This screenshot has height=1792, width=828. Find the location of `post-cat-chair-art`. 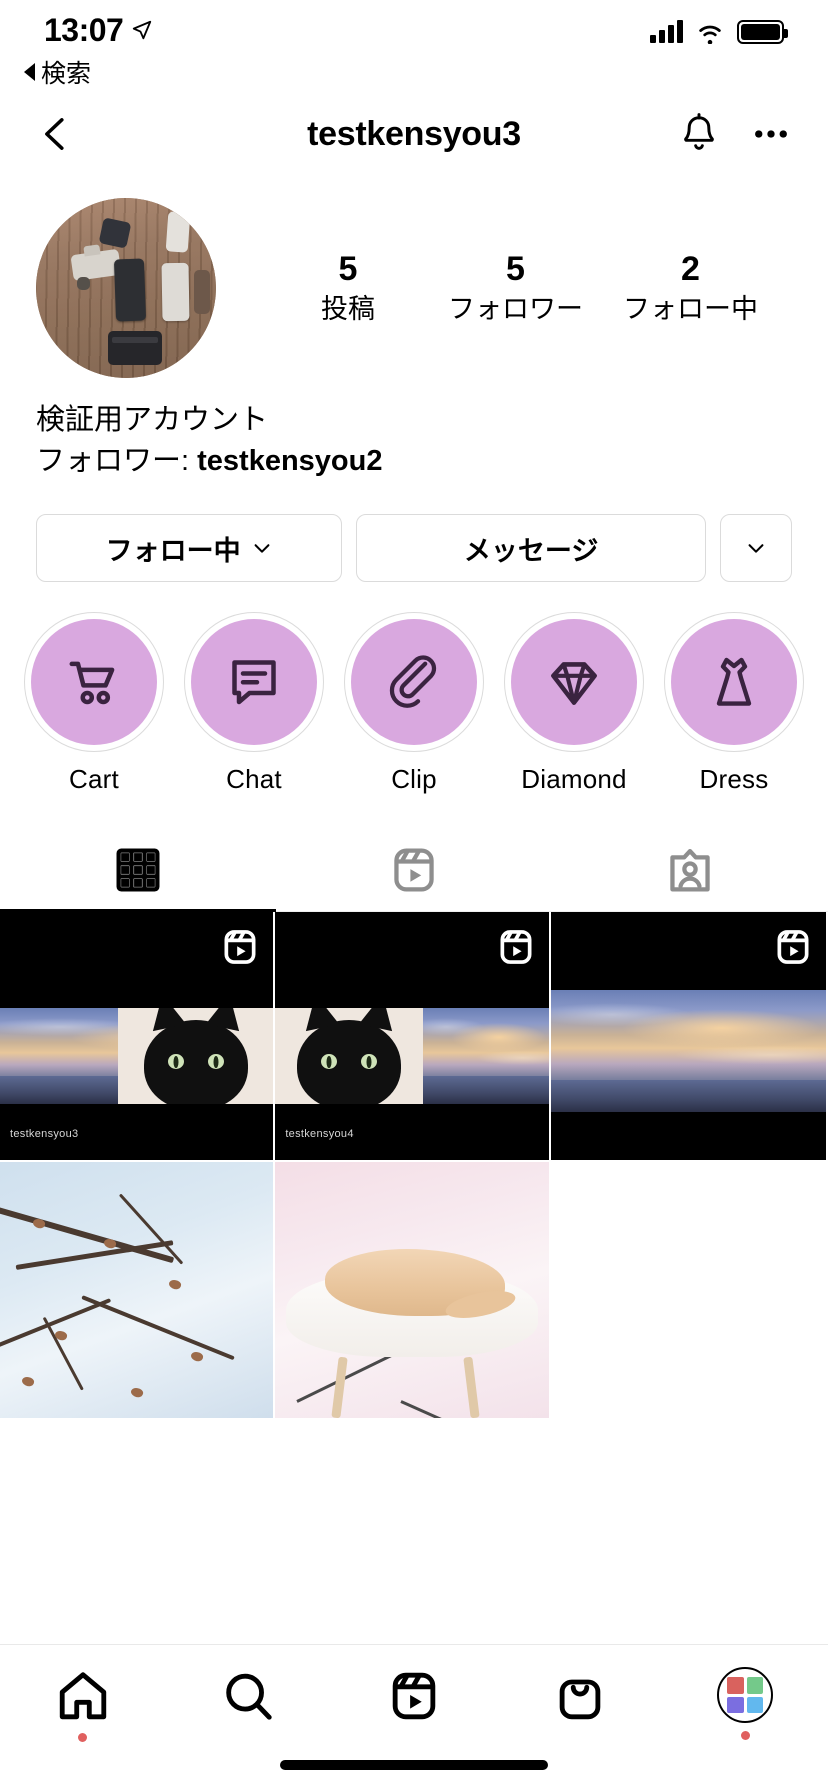

post-cat-chair-art is located at coordinates (412, 1290).